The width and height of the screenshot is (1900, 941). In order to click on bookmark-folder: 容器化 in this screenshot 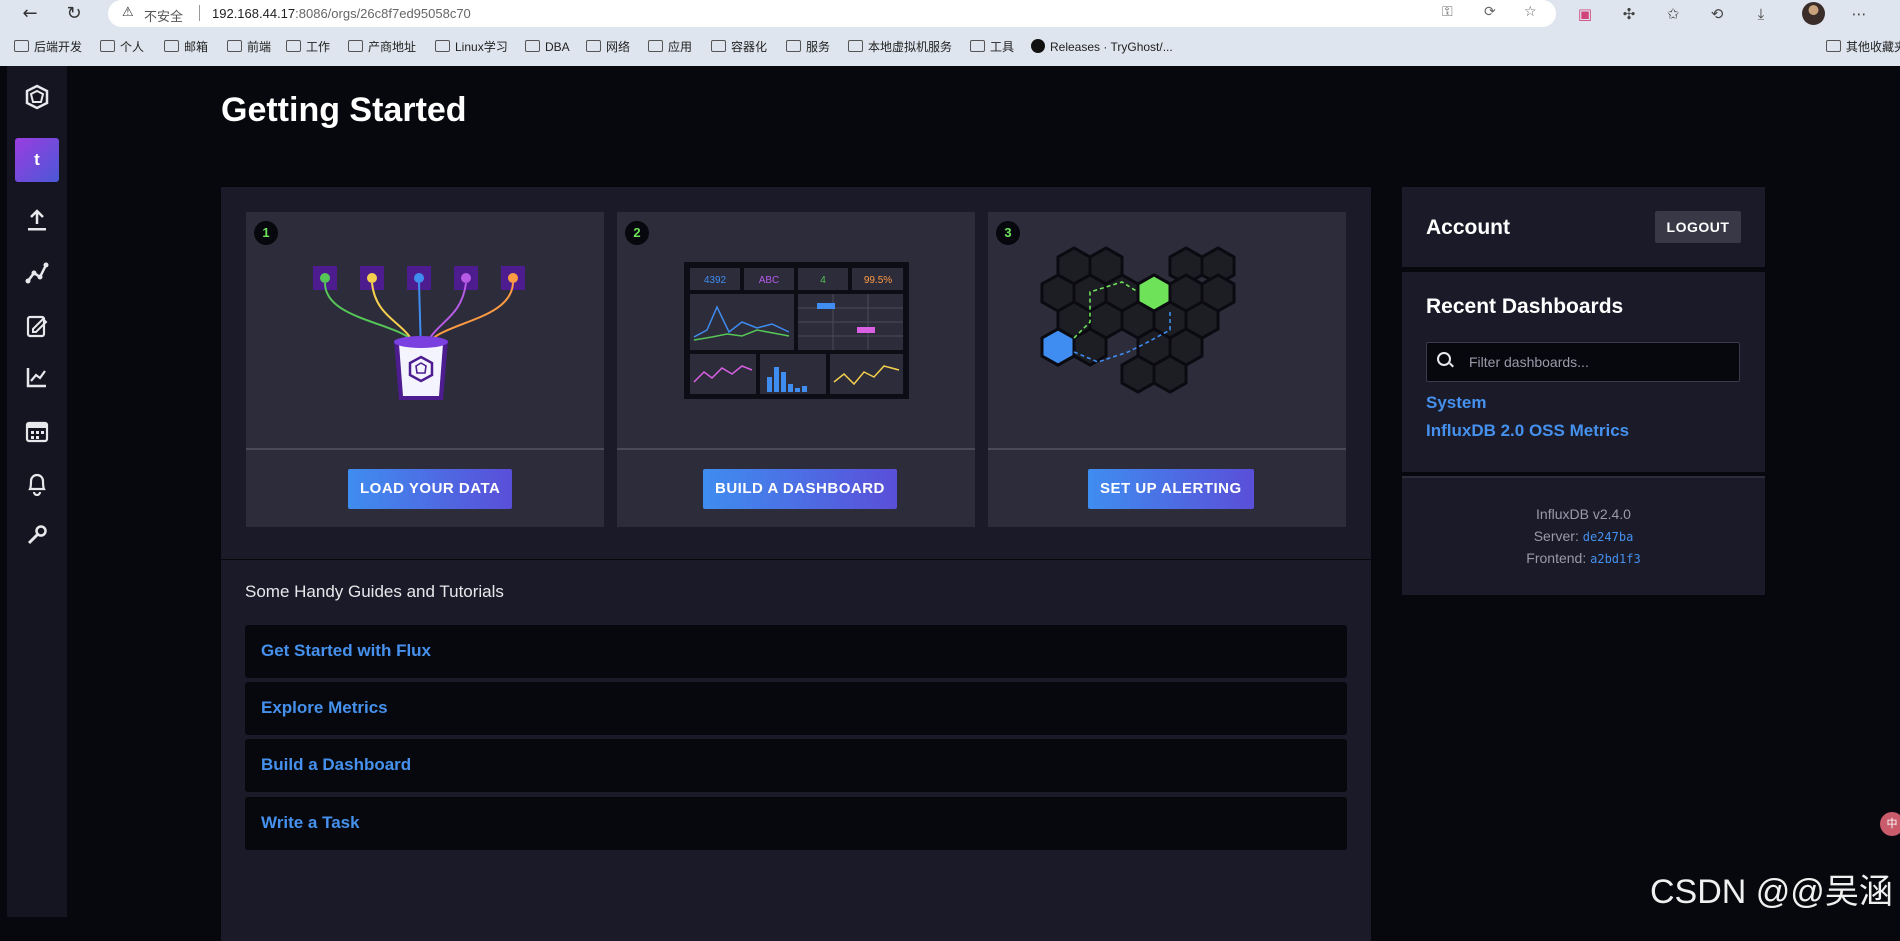, I will do `click(739, 47)`.